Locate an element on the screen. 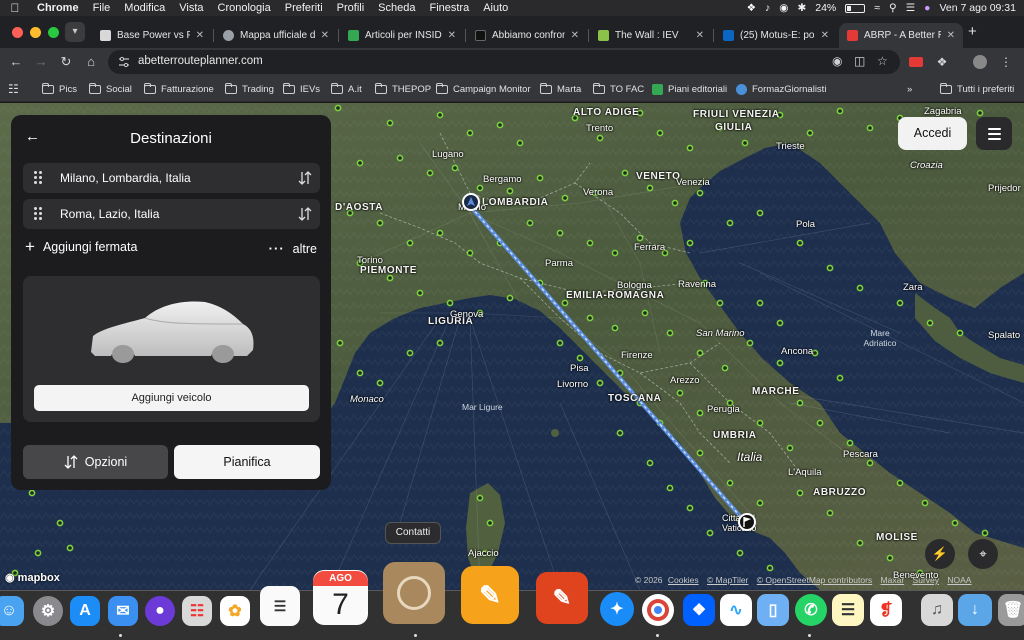 Image resolution: width=1024 pixels, height=640 pixels. bookmark-folder: Marta is located at coordinates (560, 89).